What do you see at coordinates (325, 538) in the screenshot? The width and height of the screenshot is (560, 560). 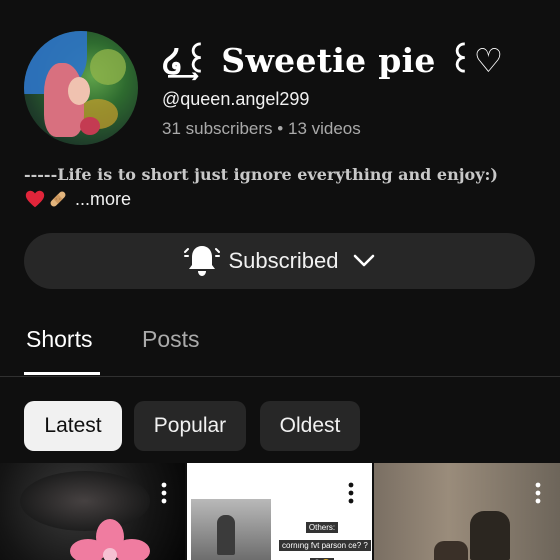 I see `thumbnail-caption: Others: cornıng fvt parson ce? ? 😀🤭` at bounding box center [325, 538].